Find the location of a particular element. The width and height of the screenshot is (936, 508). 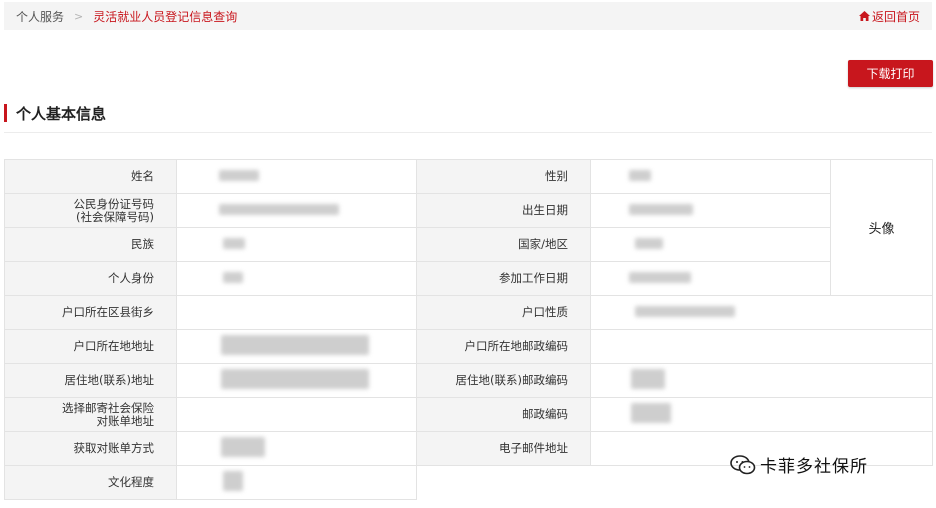

section-title-accent is located at coordinates (5, 113).